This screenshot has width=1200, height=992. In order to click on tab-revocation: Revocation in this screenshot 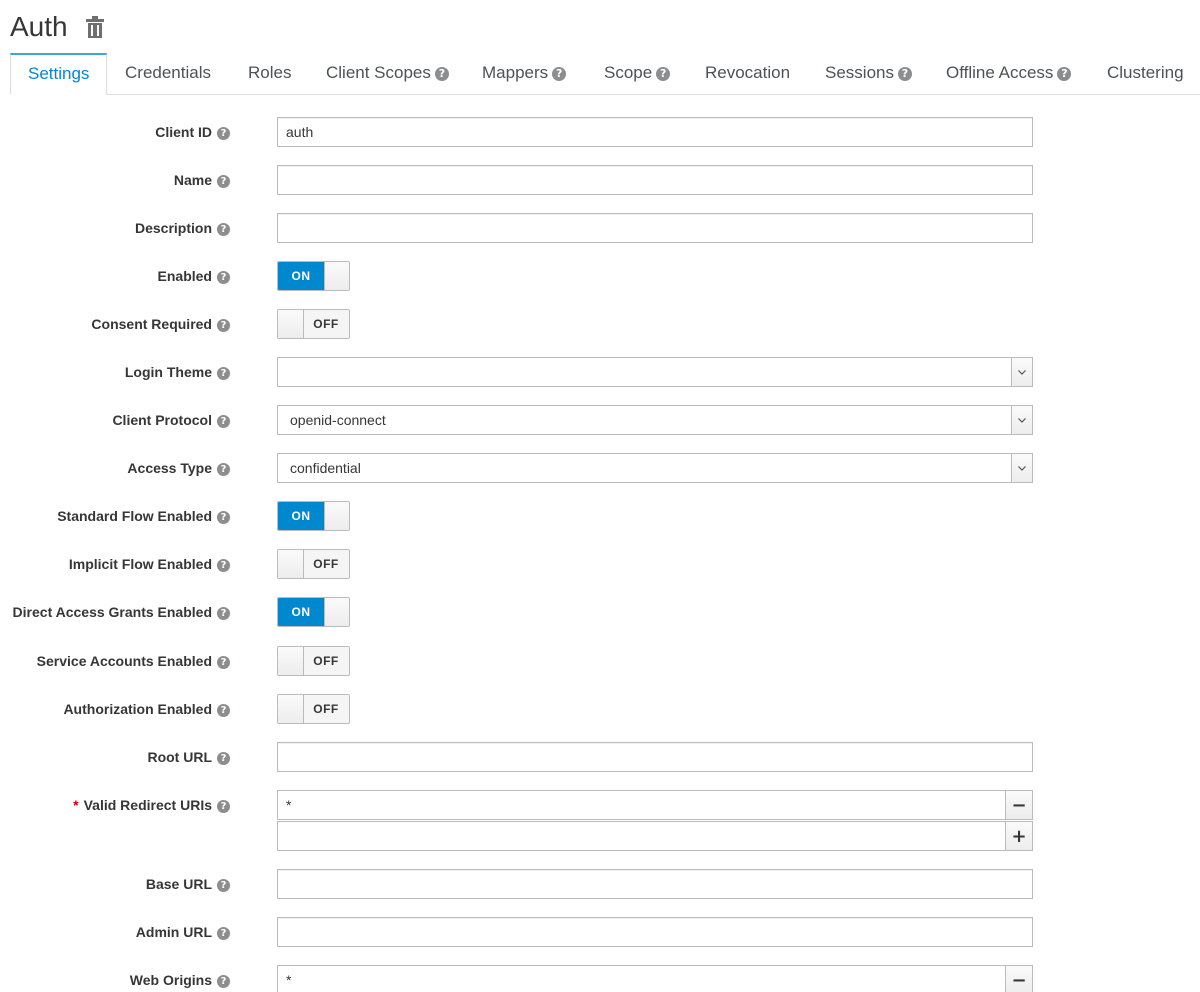, I will do `click(747, 73)`.